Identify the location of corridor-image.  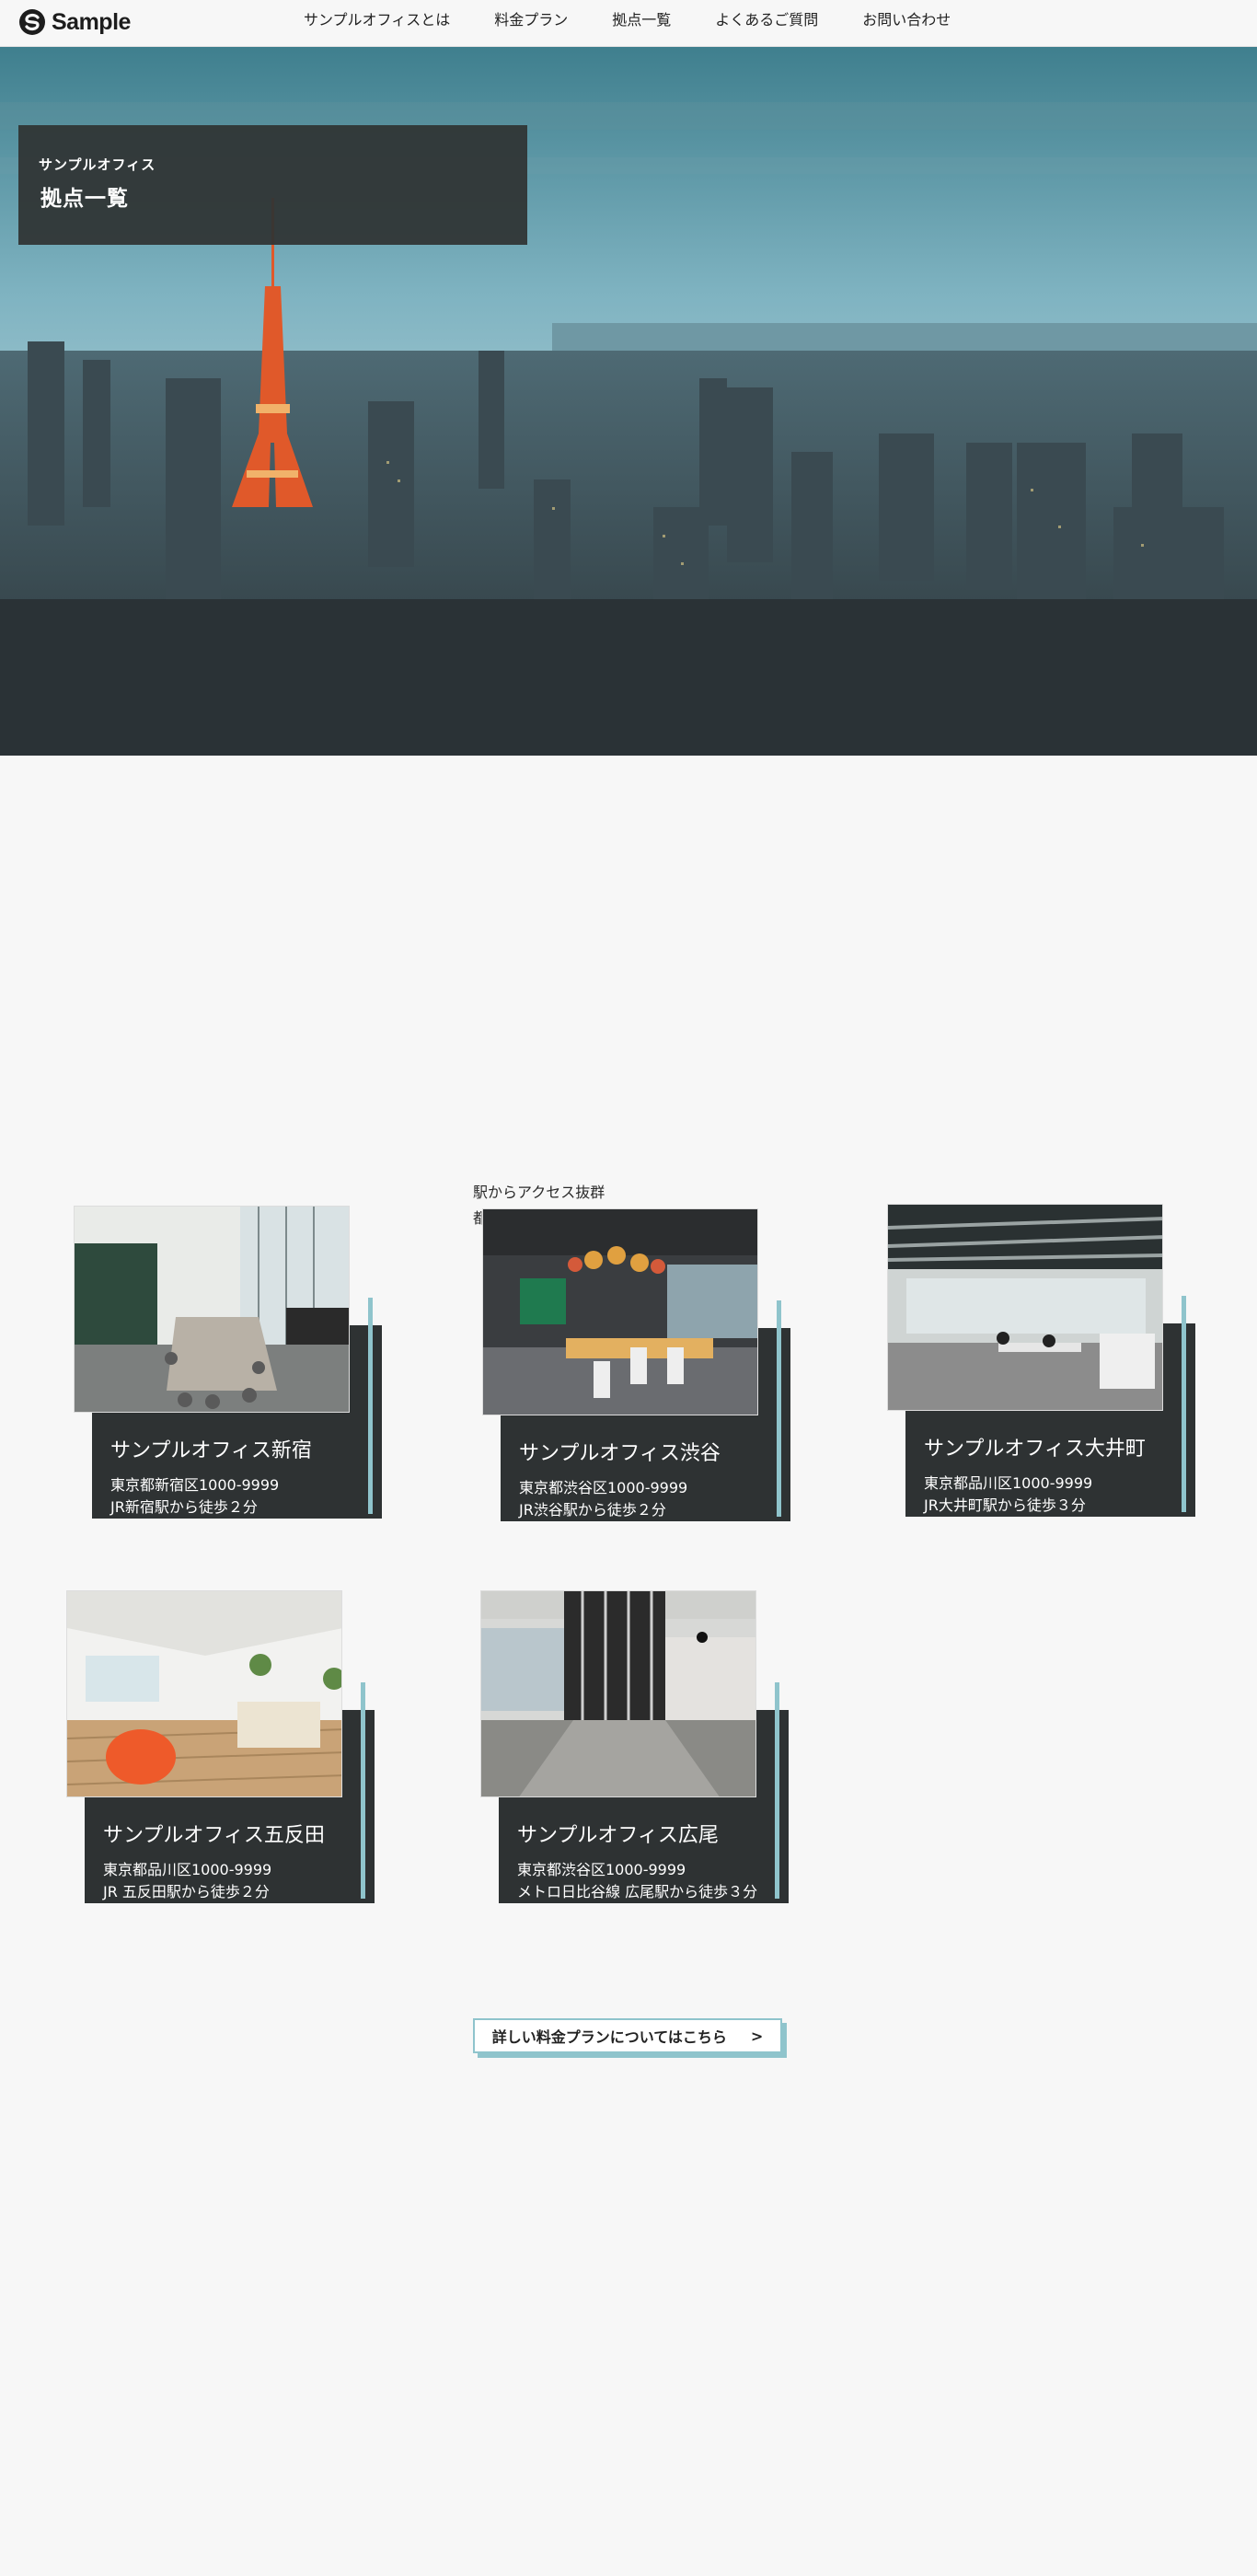
(618, 1693).